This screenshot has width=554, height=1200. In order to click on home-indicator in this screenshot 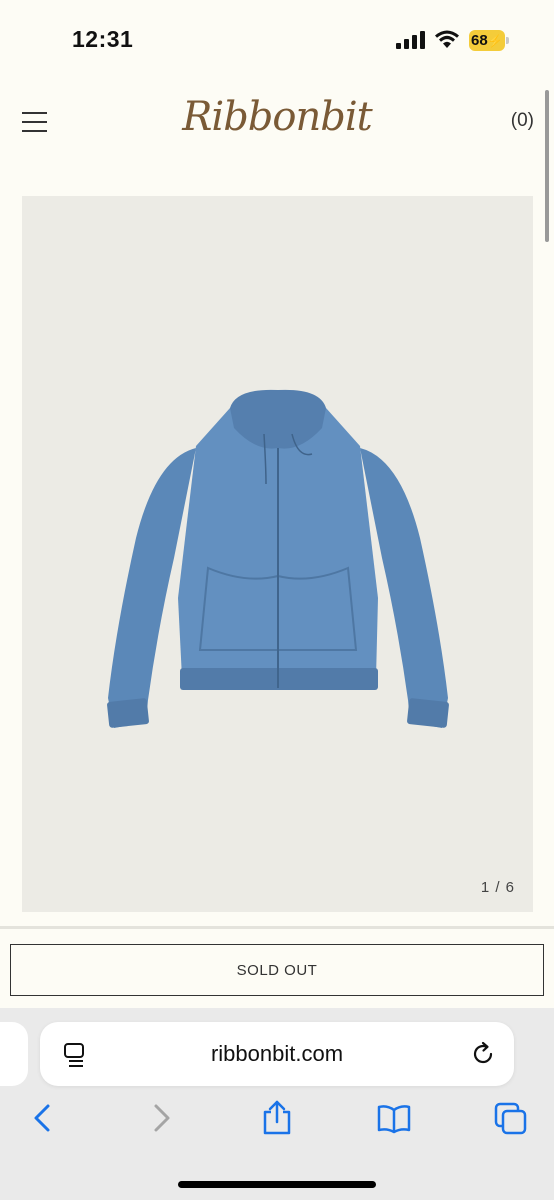, I will do `click(277, 1184)`.